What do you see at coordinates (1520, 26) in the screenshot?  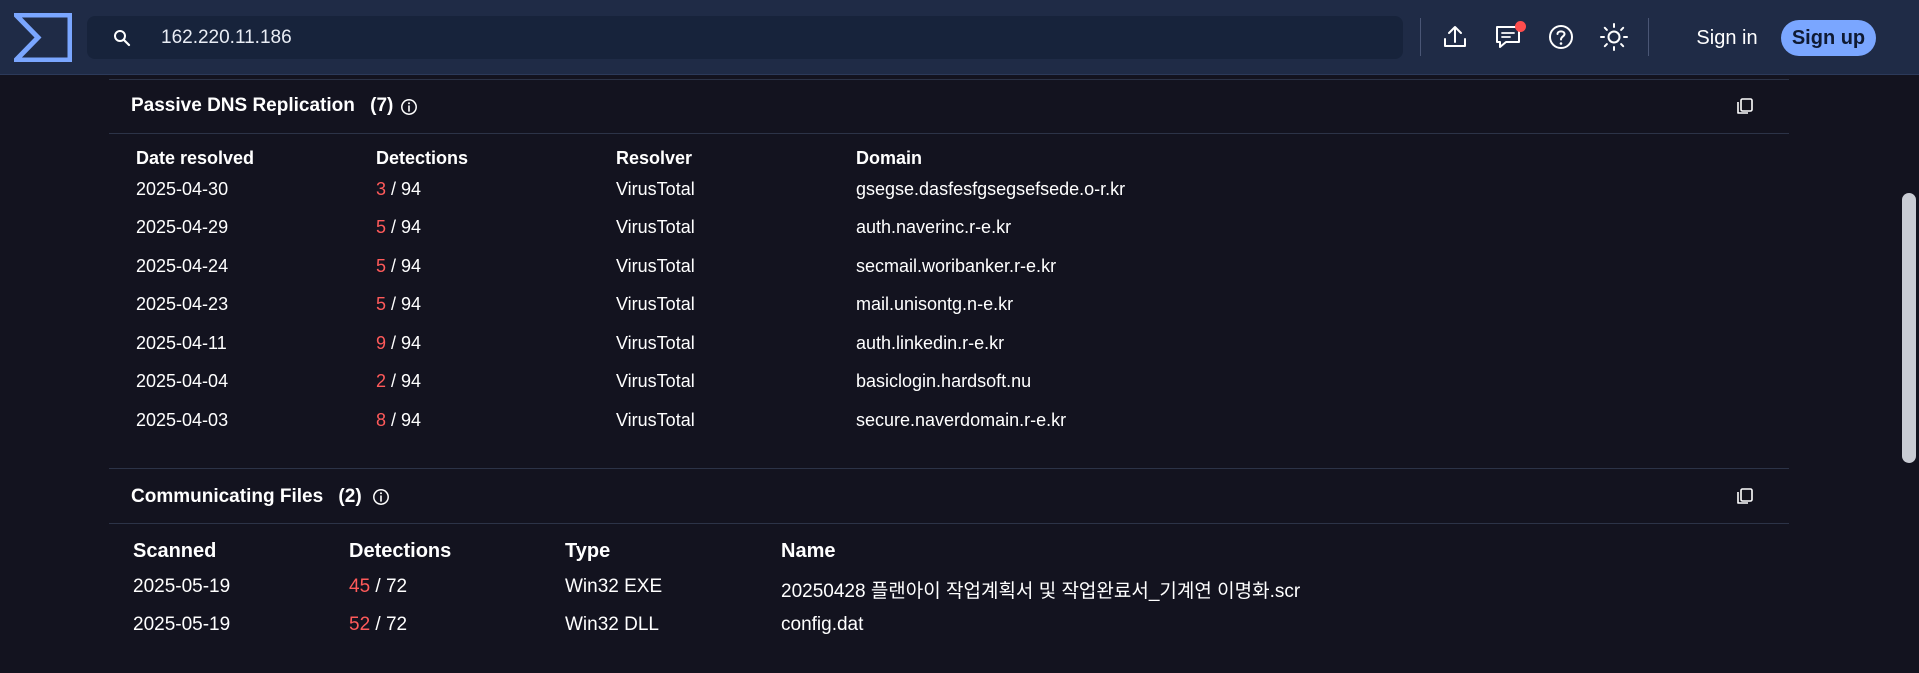 I see `notification-dot` at bounding box center [1520, 26].